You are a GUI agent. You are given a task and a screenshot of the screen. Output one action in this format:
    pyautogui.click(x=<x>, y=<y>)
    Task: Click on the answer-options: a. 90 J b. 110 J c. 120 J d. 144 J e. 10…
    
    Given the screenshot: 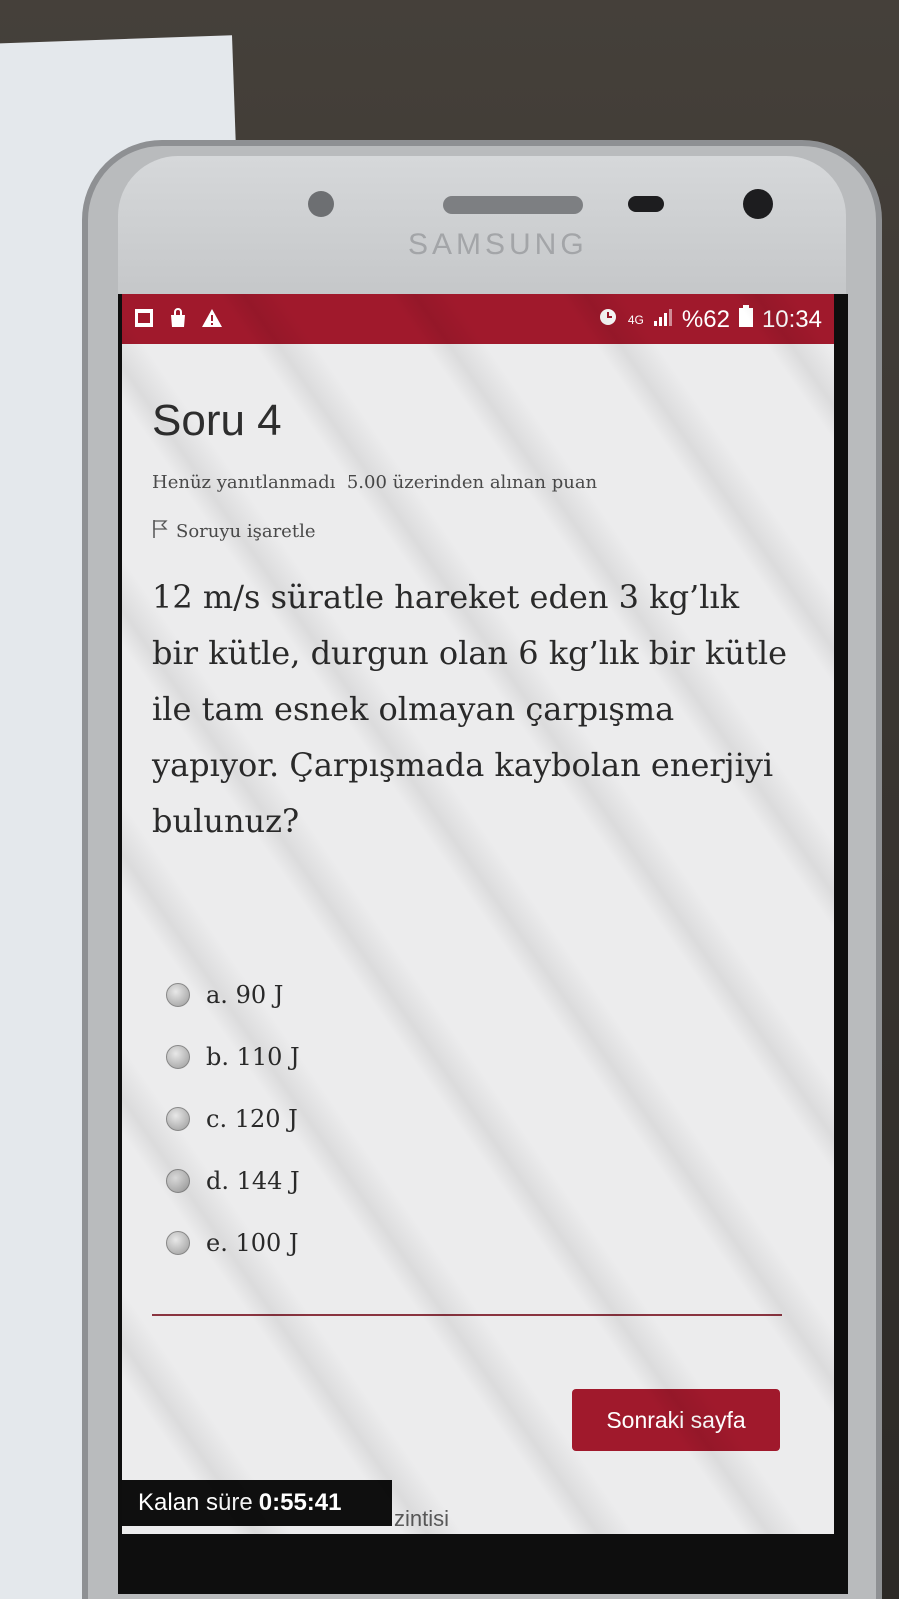 What is the action you would take?
    pyautogui.click(x=233, y=1119)
    